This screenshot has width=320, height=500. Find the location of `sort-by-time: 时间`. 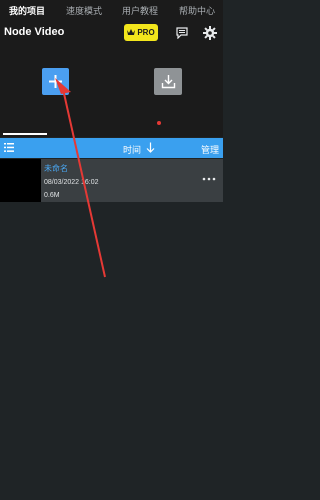

sort-by-time: 时间 is located at coordinates (132, 149).